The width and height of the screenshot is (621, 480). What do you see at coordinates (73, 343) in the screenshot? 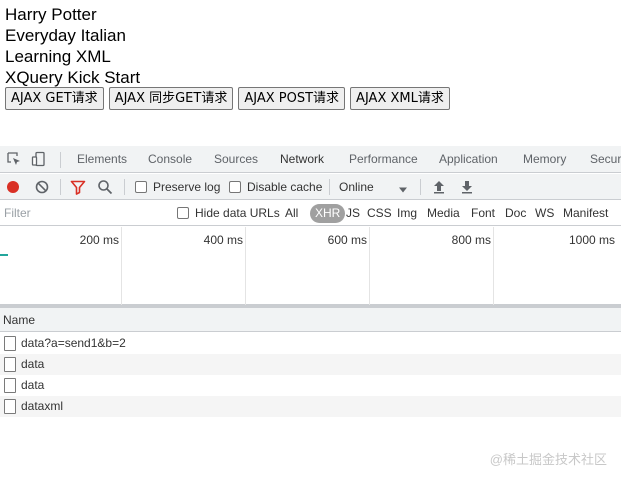
I see `request-name: data?a=send1&b=2` at bounding box center [73, 343].